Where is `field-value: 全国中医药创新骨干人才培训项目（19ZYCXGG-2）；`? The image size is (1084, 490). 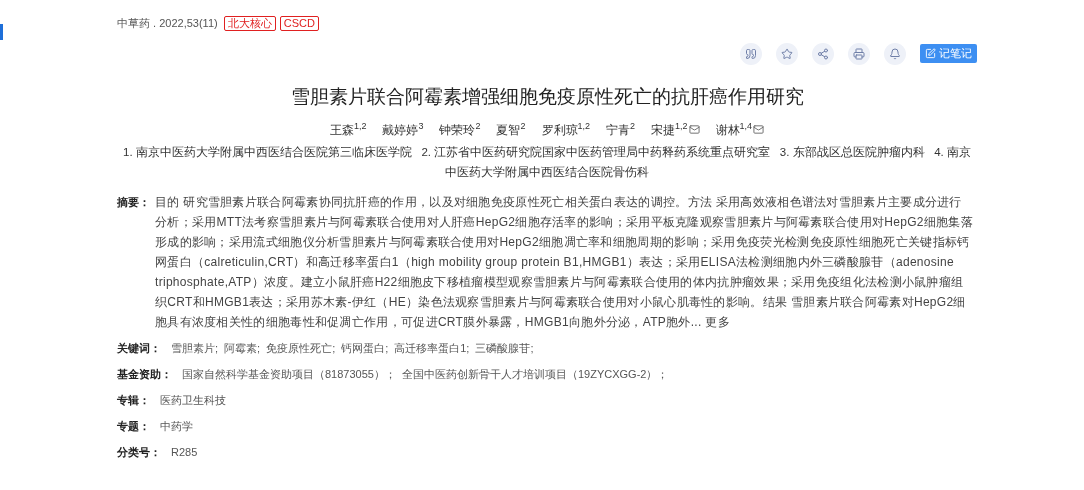
field-value: 全国中医药创新骨干人才培训项目（19ZYCXGG-2）； is located at coordinates (535, 373).